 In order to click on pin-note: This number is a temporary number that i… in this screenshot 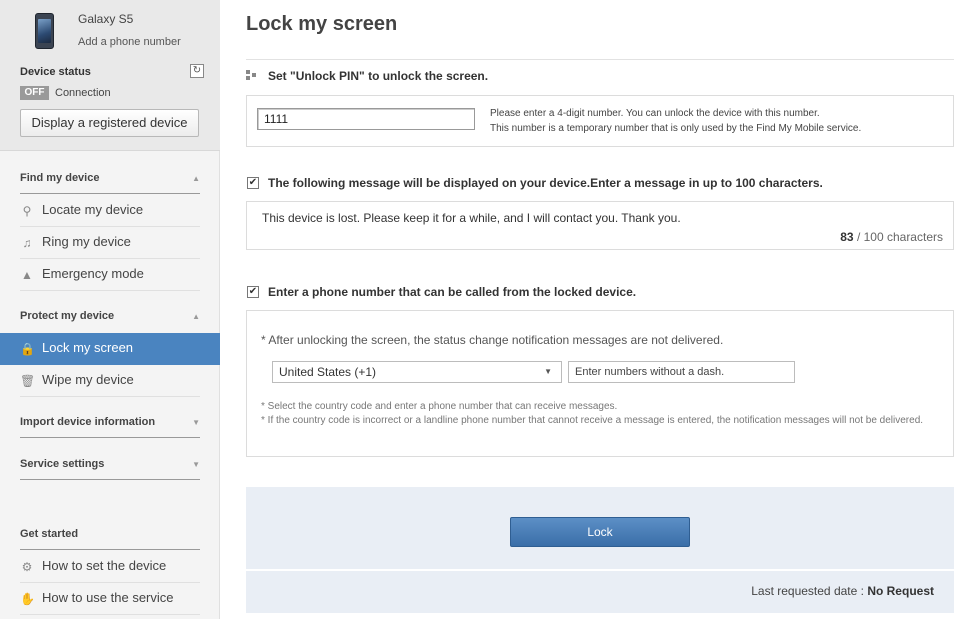, I will do `click(676, 128)`.